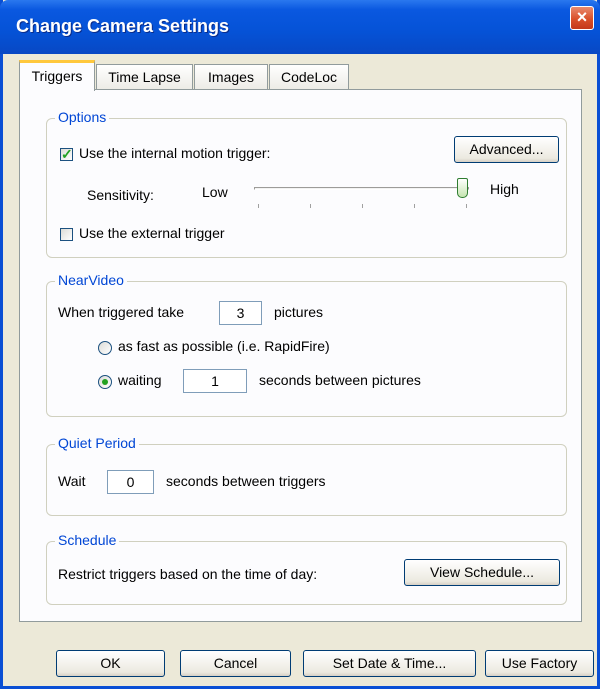  What do you see at coordinates (82, 117) in the screenshot?
I see `options-group-label: Options` at bounding box center [82, 117].